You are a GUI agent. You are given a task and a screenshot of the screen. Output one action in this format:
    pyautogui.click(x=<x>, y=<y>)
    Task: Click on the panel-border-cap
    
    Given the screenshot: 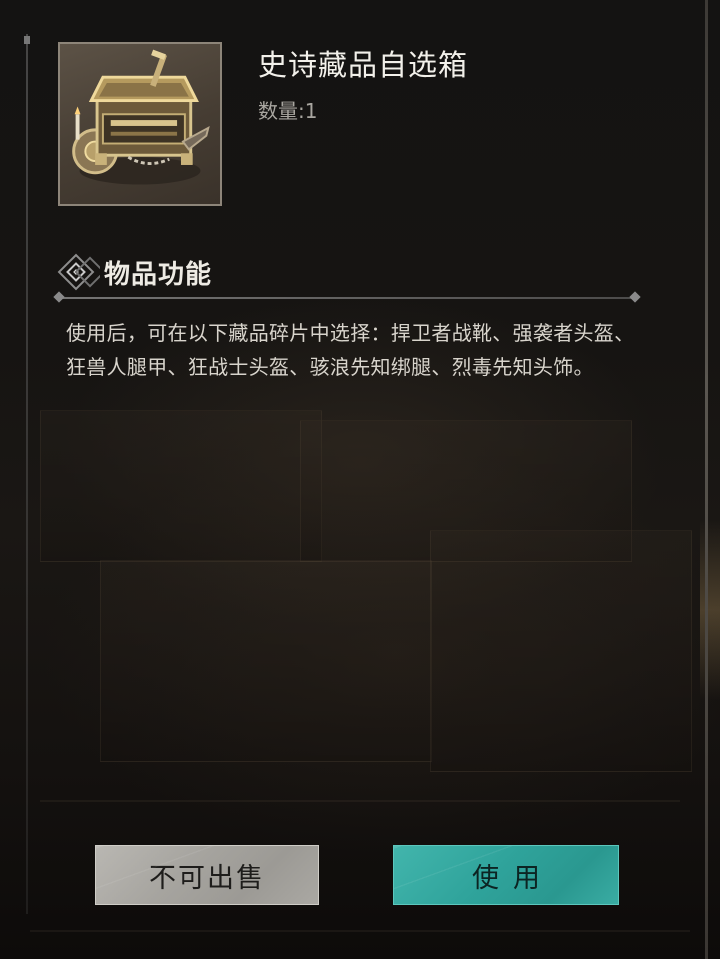 What is the action you would take?
    pyautogui.click(x=27, y=40)
    